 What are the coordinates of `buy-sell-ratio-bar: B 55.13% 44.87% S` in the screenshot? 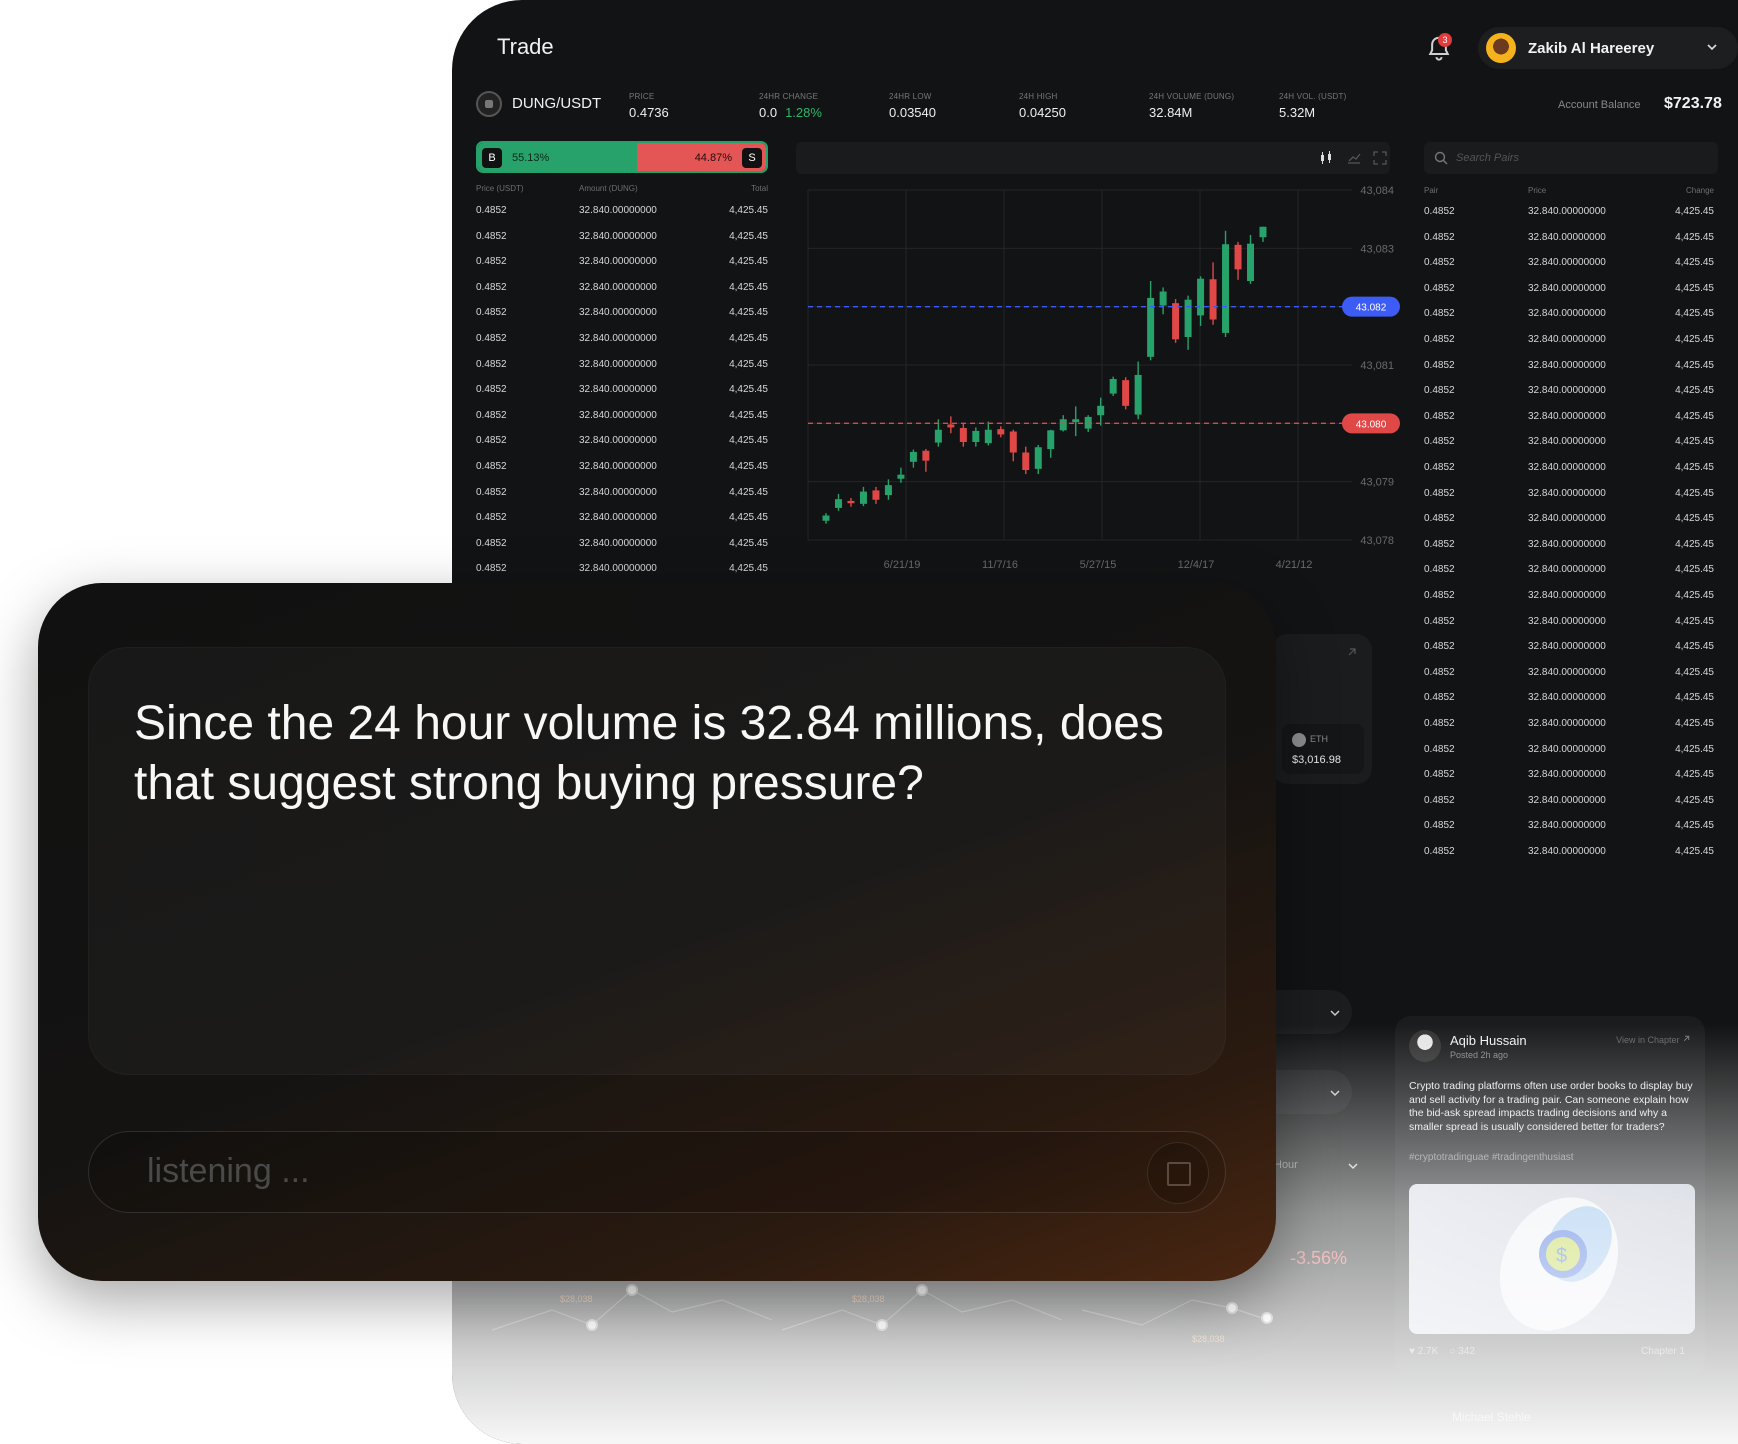 It's located at (622, 157).